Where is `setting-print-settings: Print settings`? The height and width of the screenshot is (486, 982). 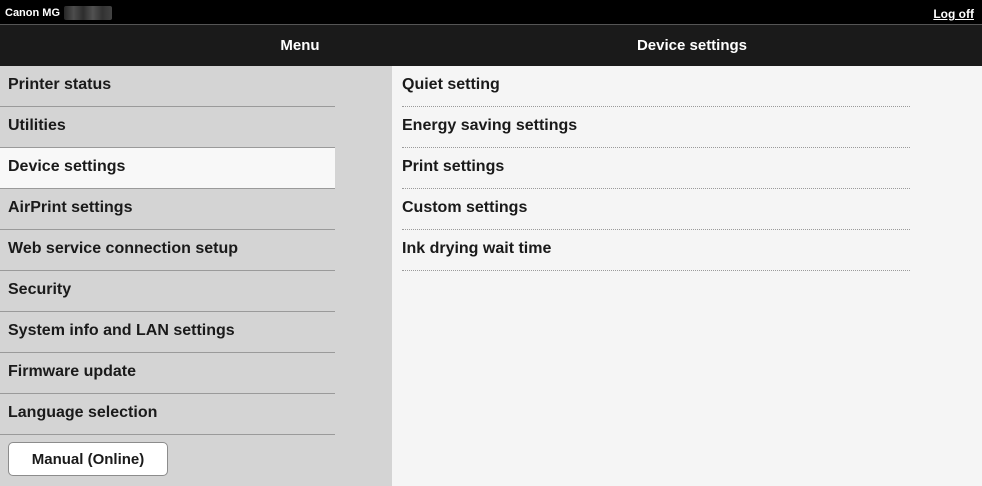
setting-print-settings: Print settings is located at coordinates (656, 168).